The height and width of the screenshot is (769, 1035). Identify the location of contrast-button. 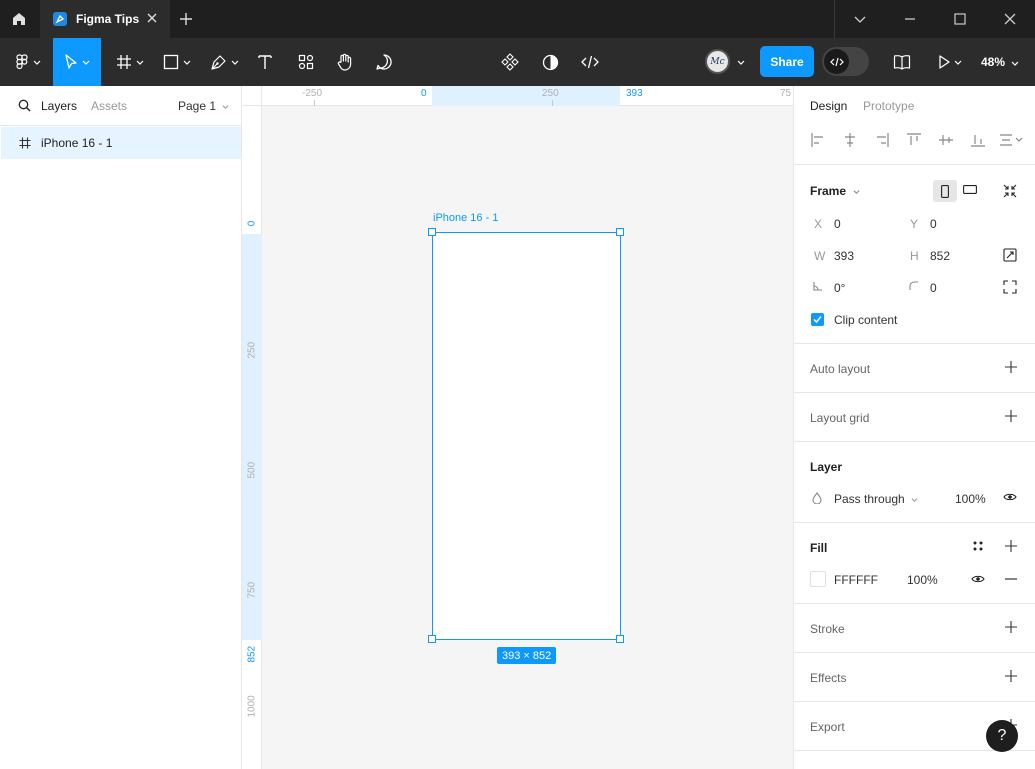
(550, 62).